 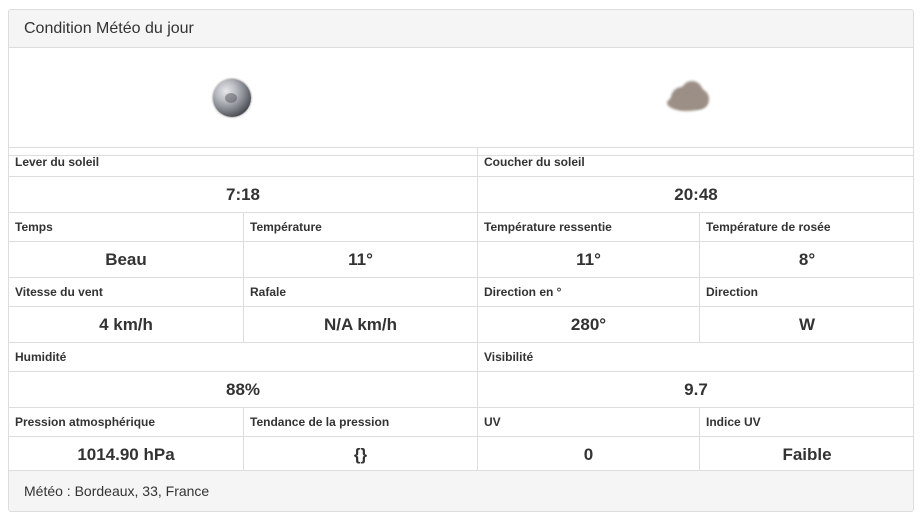 What do you see at coordinates (126, 227) in the screenshot?
I see `weather-label: Temps` at bounding box center [126, 227].